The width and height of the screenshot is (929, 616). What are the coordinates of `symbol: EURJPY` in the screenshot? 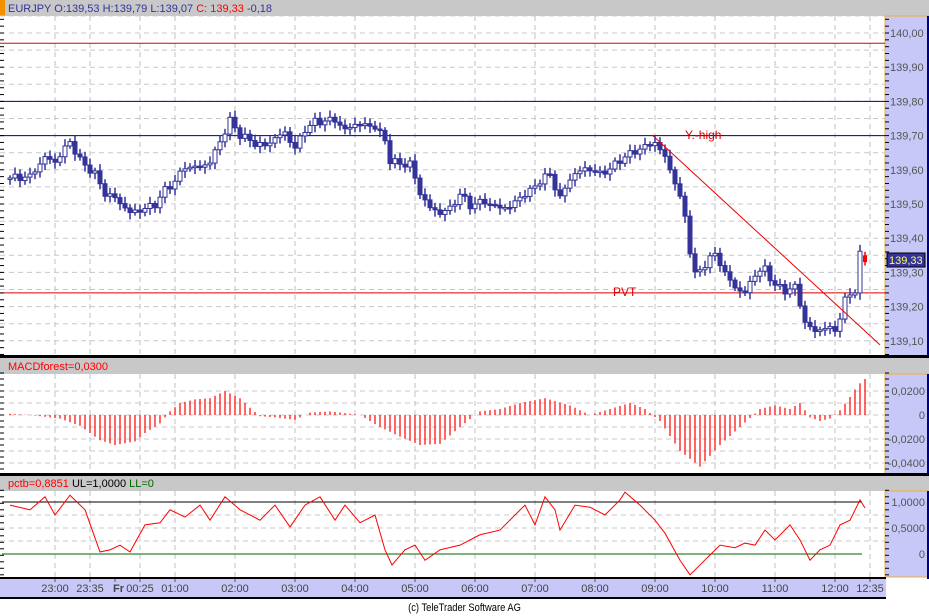 It's located at (30, 9).